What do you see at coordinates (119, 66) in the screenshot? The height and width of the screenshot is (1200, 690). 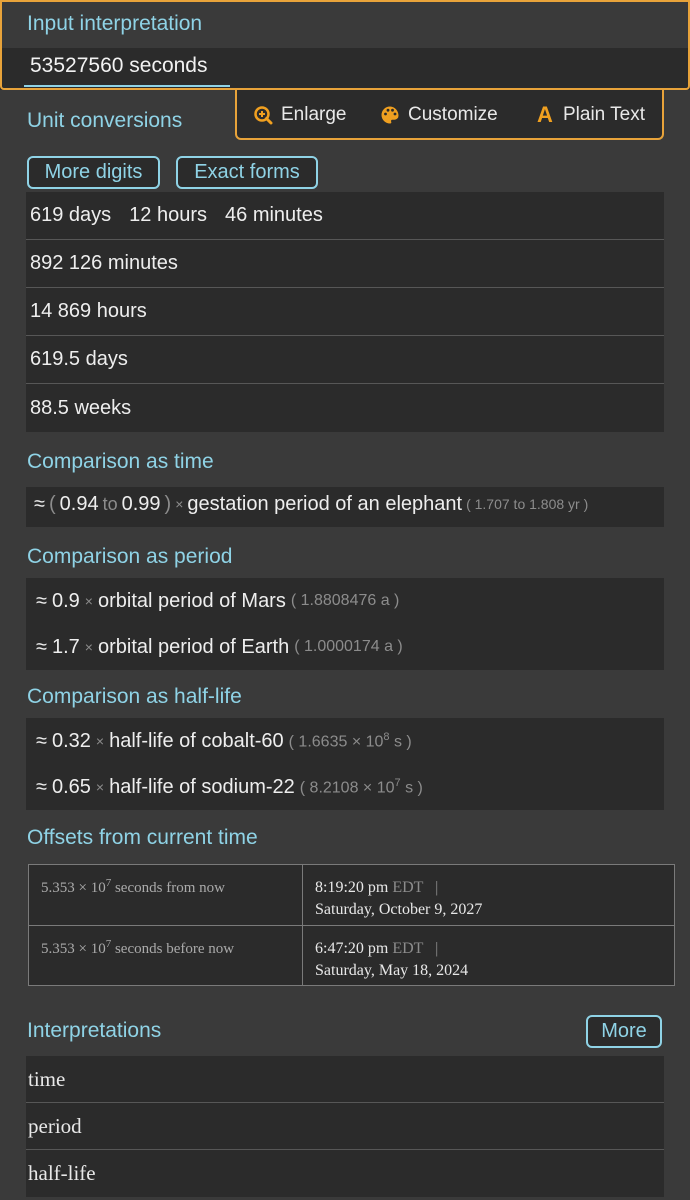 I see `input-value: 53527560 seconds` at bounding box center [119, 66].